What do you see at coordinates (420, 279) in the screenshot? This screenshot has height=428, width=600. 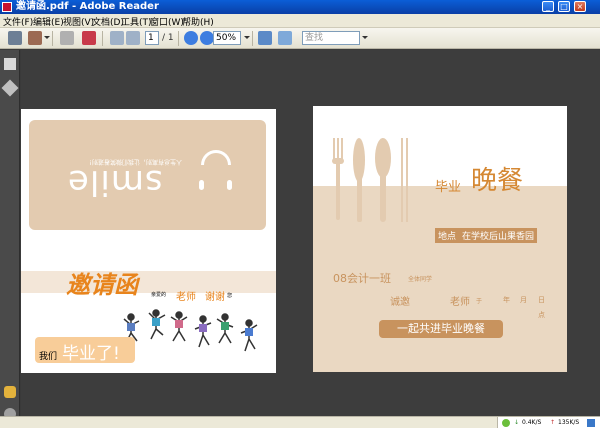 I see `all-students-text: 全体同学` at bounding box center [420, 279].